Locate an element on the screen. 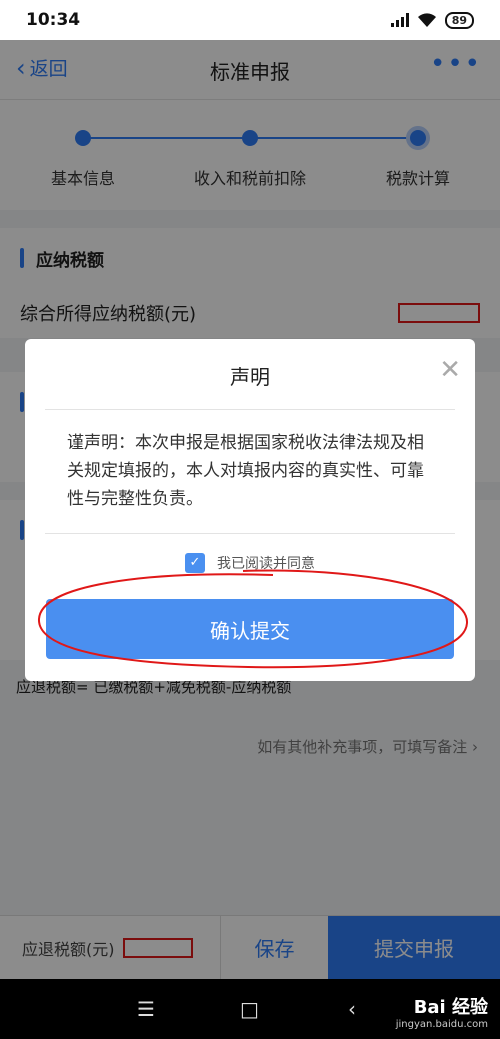  wifi-icon is located at coordinates (426, 20).